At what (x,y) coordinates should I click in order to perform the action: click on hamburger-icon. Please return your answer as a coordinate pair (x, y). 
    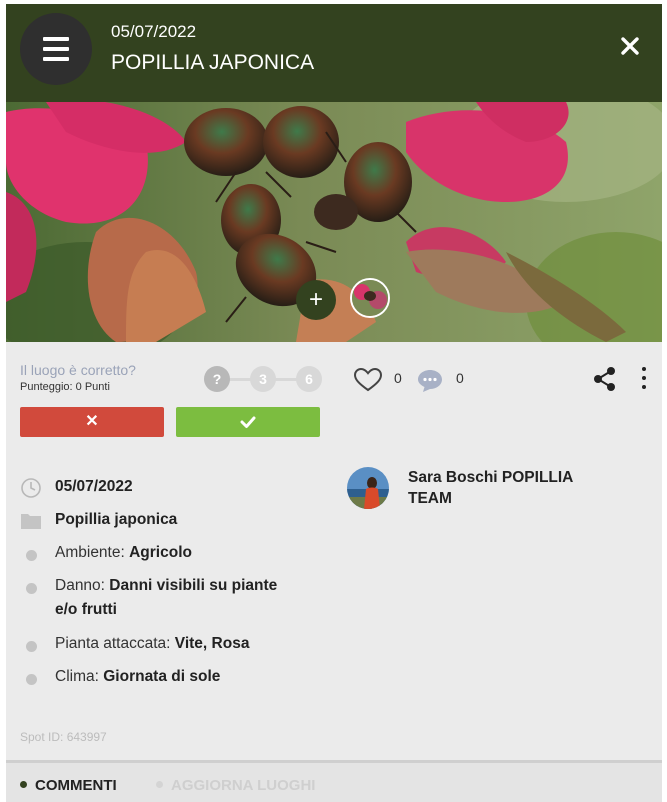
    Looking at the image, I should click on (56, 39).